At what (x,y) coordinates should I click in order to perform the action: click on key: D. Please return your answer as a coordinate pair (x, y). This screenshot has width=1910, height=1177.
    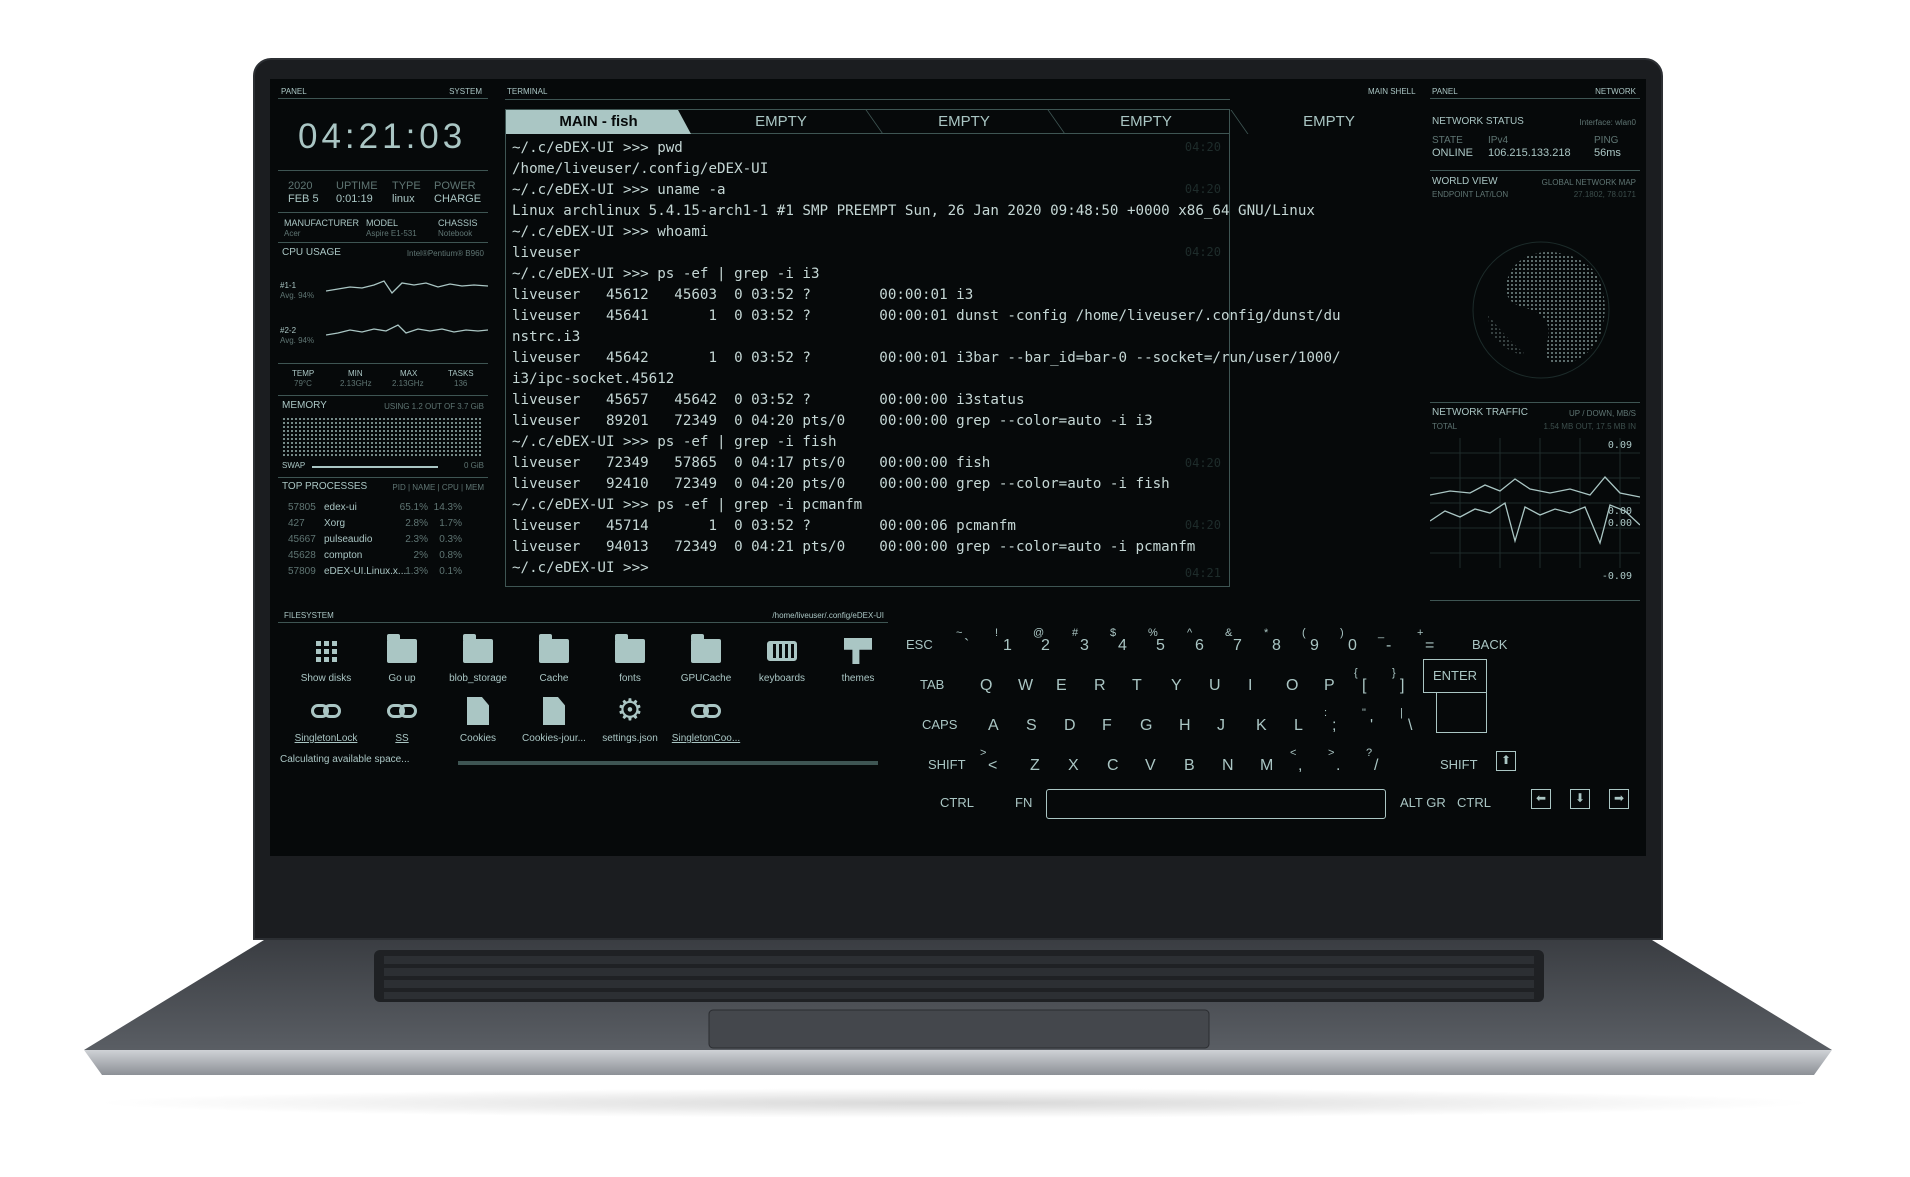
    Looking at the image, I should click on (1070, 726).